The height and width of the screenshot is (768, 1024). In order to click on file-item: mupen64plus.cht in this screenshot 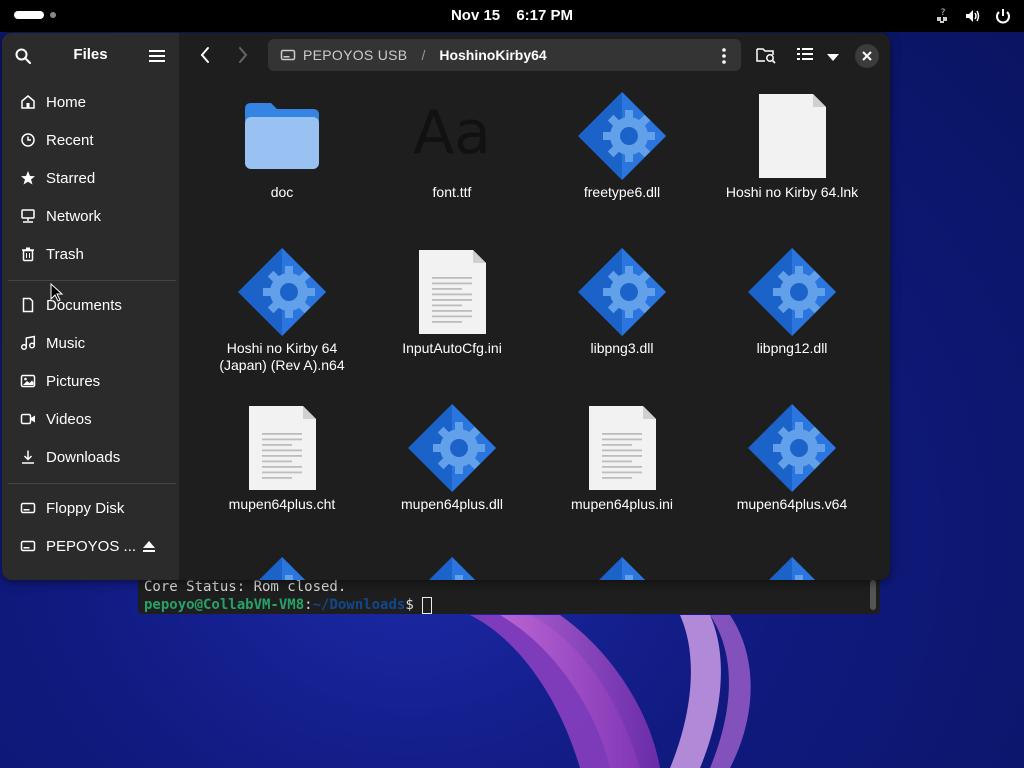, I will do `click(282, 468)`.